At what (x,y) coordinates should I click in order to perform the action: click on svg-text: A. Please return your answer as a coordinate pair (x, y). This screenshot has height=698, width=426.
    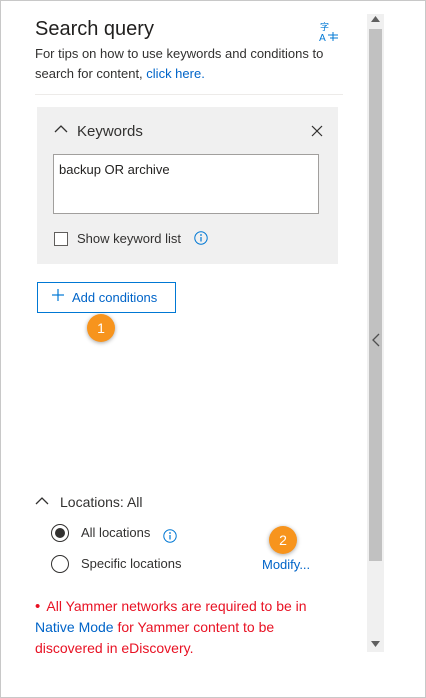
    Looking at the image, I should click on (322, 38).